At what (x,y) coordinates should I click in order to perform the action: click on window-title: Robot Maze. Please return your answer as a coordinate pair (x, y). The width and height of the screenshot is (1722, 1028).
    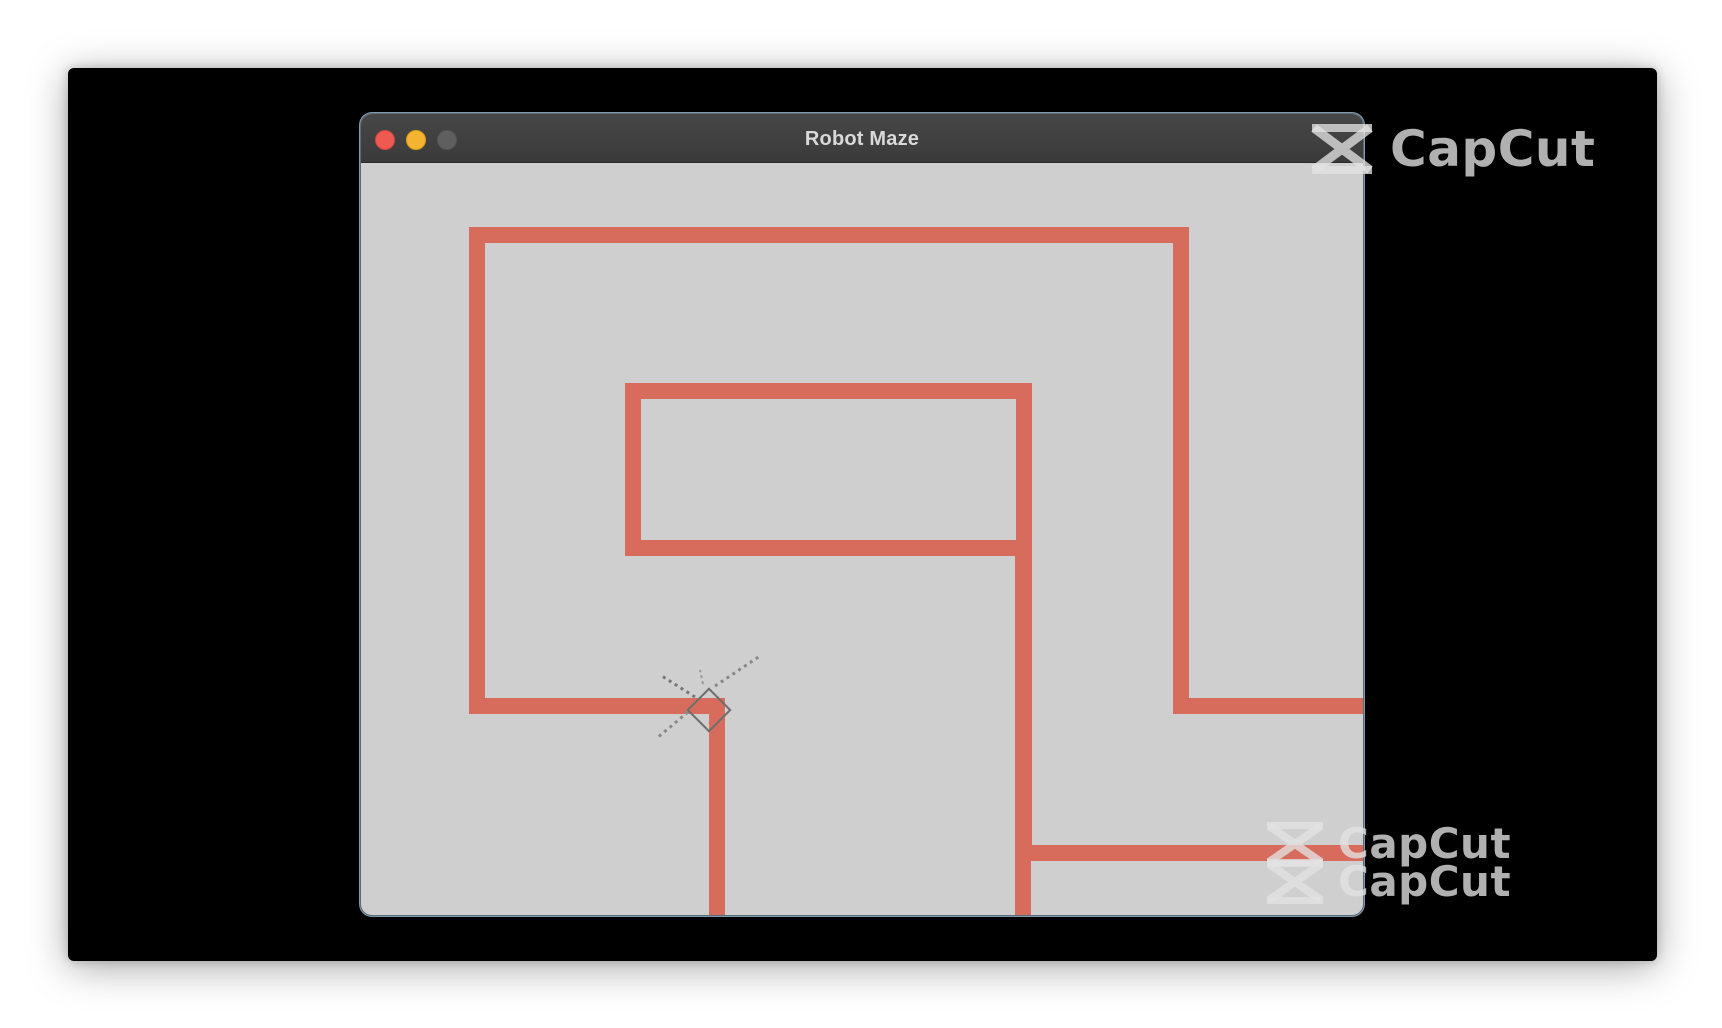
    Looking at the image, I should click on (862, 139).